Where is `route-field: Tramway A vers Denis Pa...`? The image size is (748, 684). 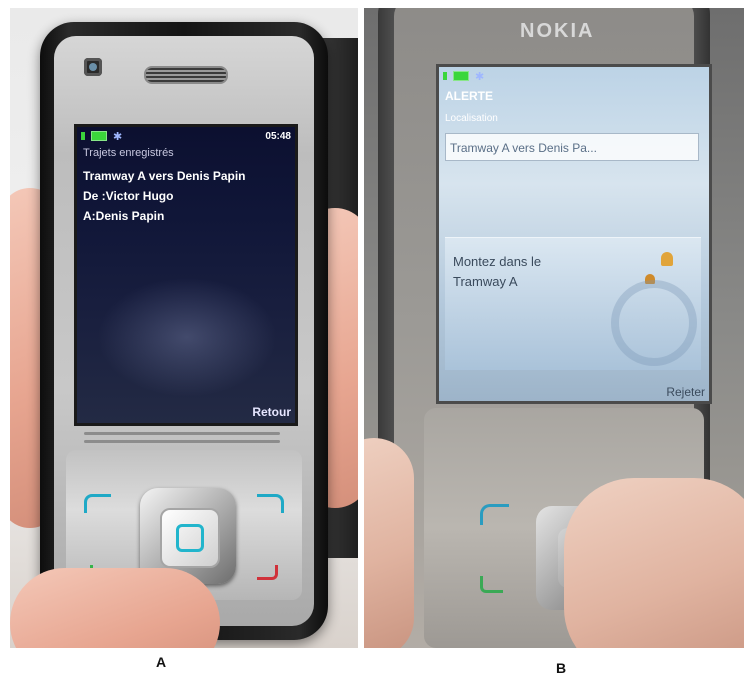 route-field: Tramway A vers Denis Pa... is located at coordinates (572, 147).